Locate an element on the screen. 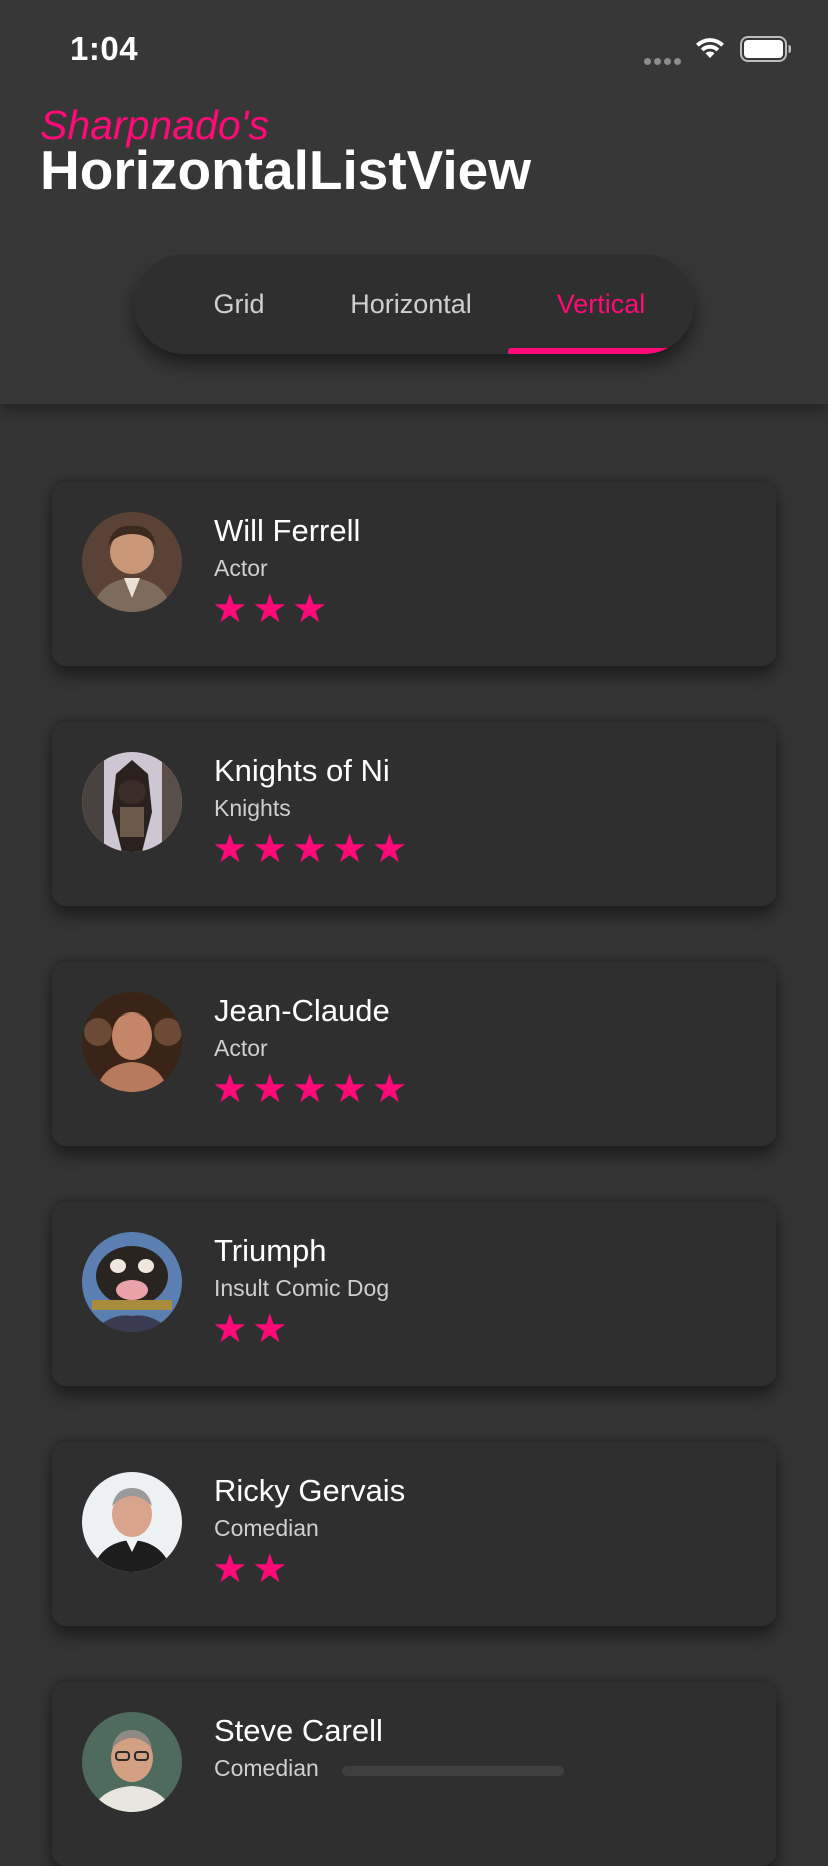  page-title: HorizontalListView is located at coordinates (285, 170).